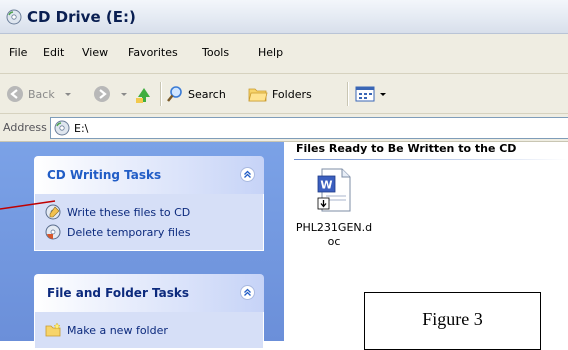  Describe the element at coordinates (270, 52) in the screenshot. I see `menu-help: Help` at that location.